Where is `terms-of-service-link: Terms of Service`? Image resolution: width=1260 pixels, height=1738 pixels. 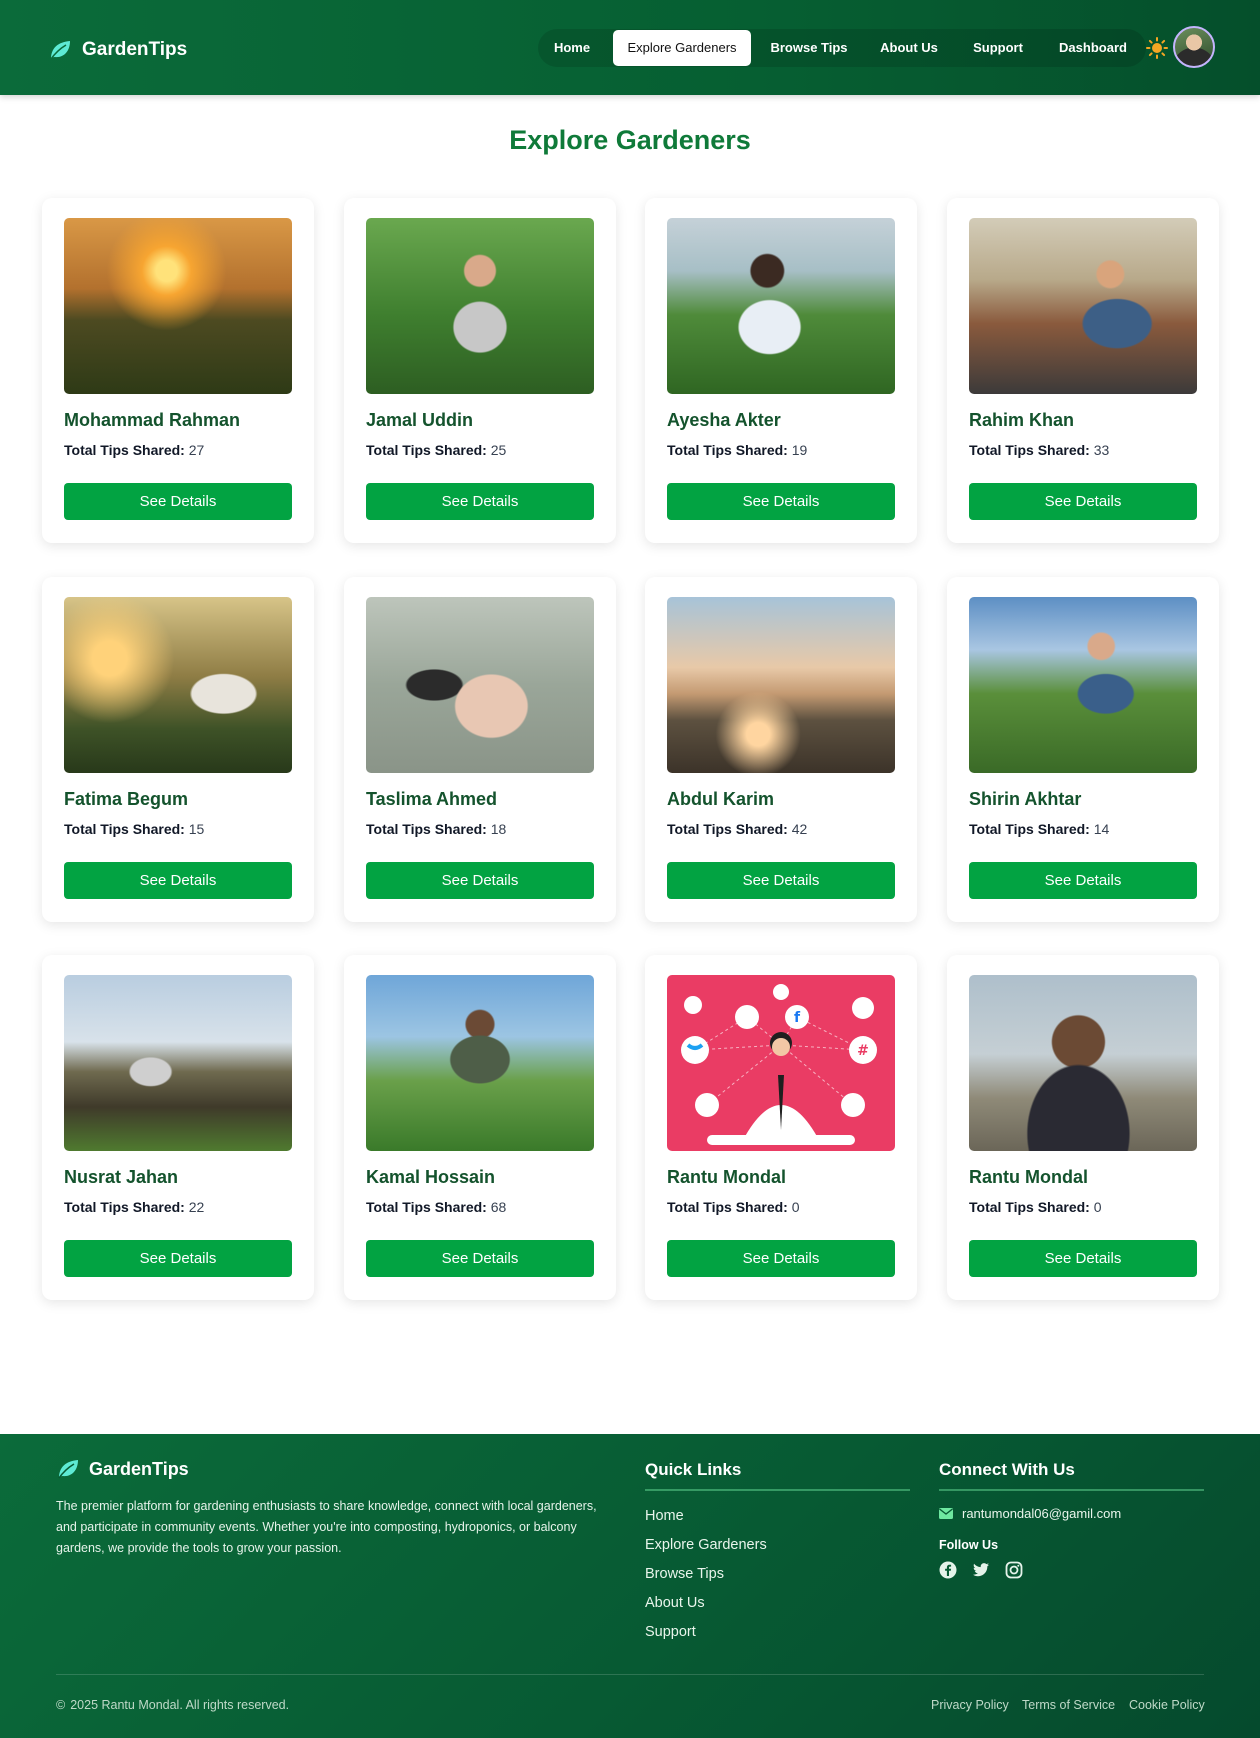 terms-of-service-link: Terms of Service is located at coordinates (1068, 1705).